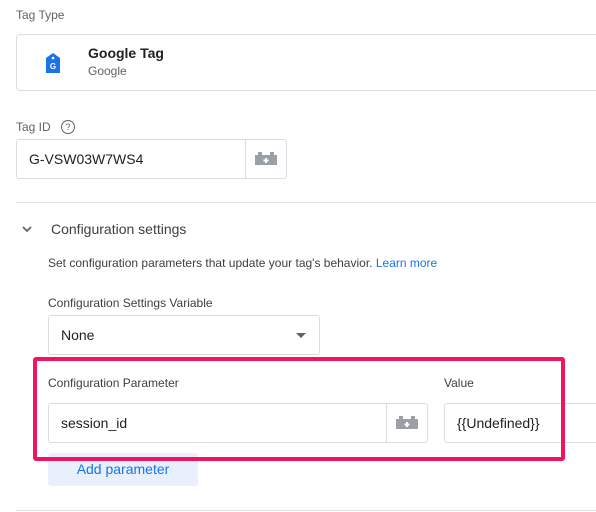  I want to click on tag-id-variable-button, so click(265, 159).